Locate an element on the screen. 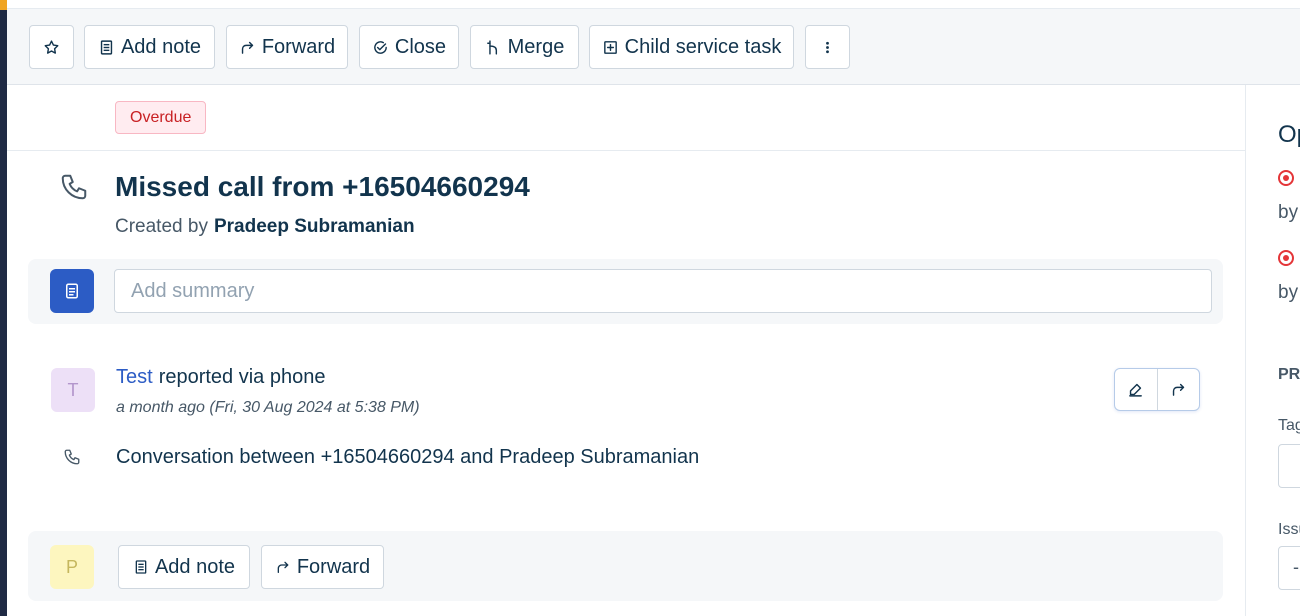 This screenshot has width=1300, height=616. tags-label: Tag is located at coordinates (1289, 425).